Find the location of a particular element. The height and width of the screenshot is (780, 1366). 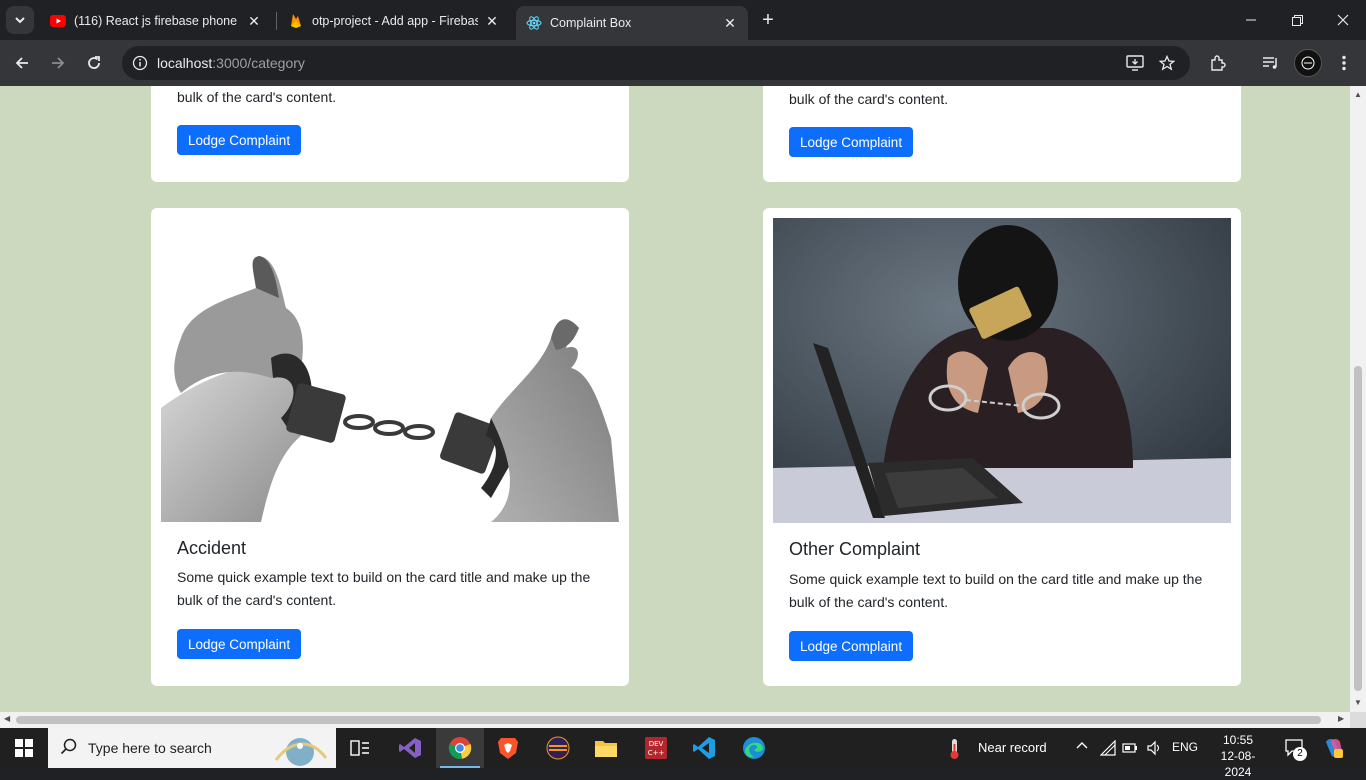

tab-firebase: otp-project - Add app - Firebas ✕ is located at coordinates (394, 21).